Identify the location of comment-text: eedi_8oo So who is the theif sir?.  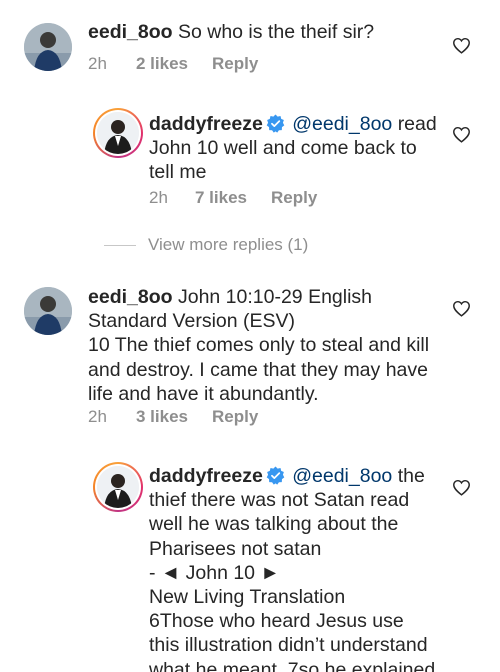
(268, 32).